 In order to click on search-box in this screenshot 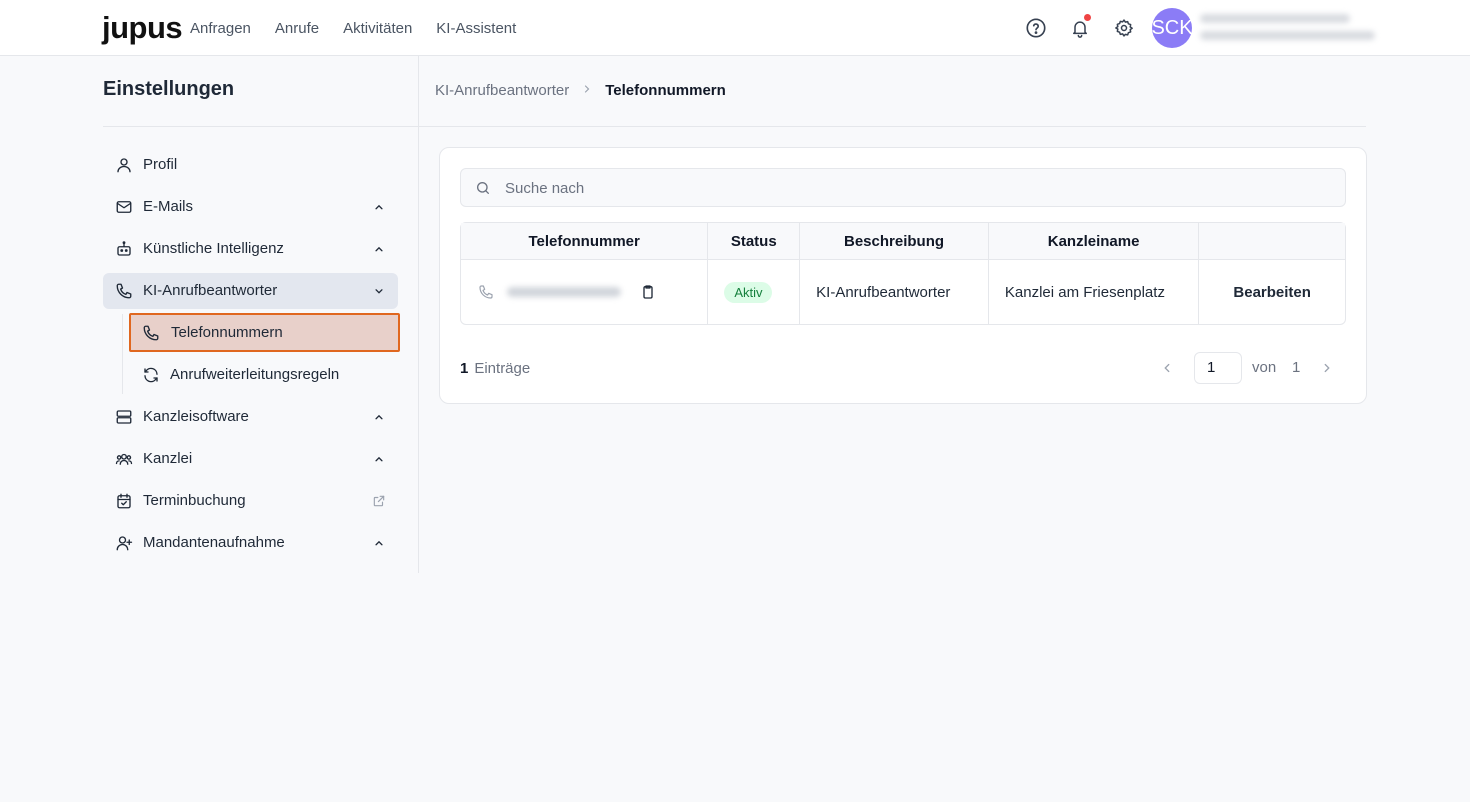, I will do `click(903, 187)`.